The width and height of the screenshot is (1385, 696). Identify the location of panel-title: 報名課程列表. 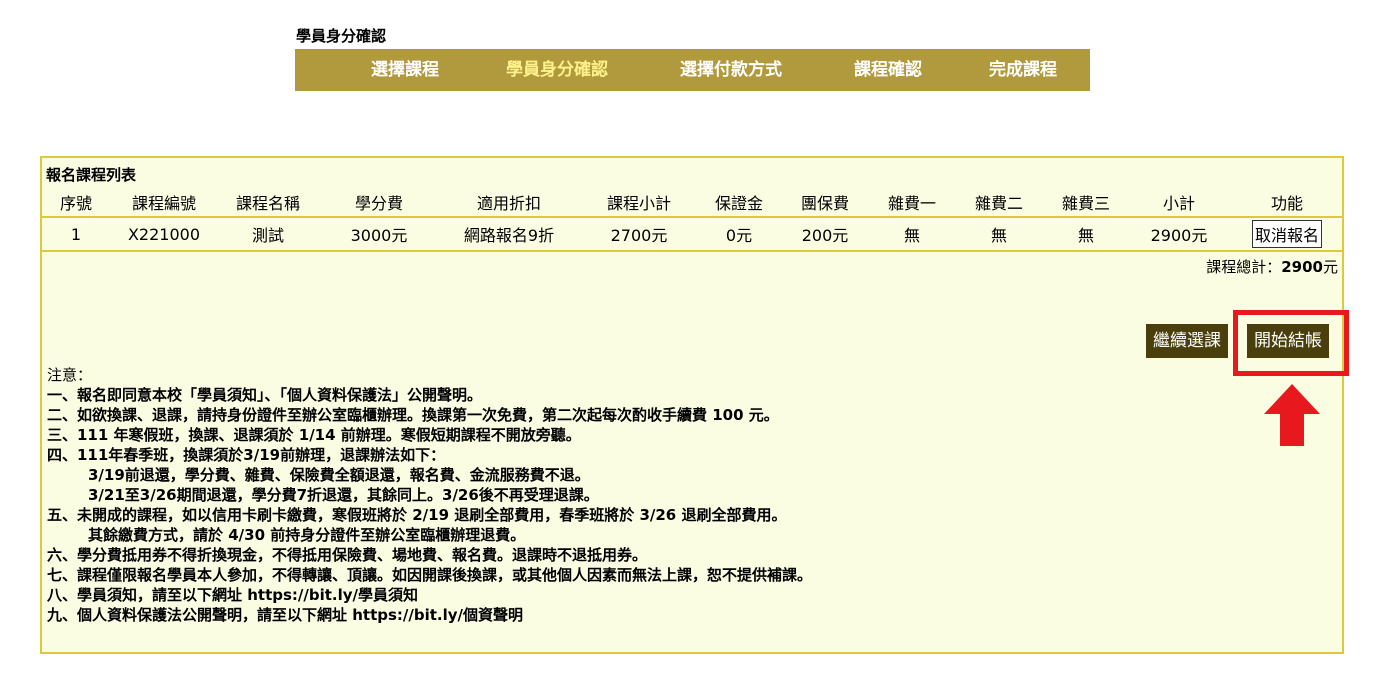
(91, 175).